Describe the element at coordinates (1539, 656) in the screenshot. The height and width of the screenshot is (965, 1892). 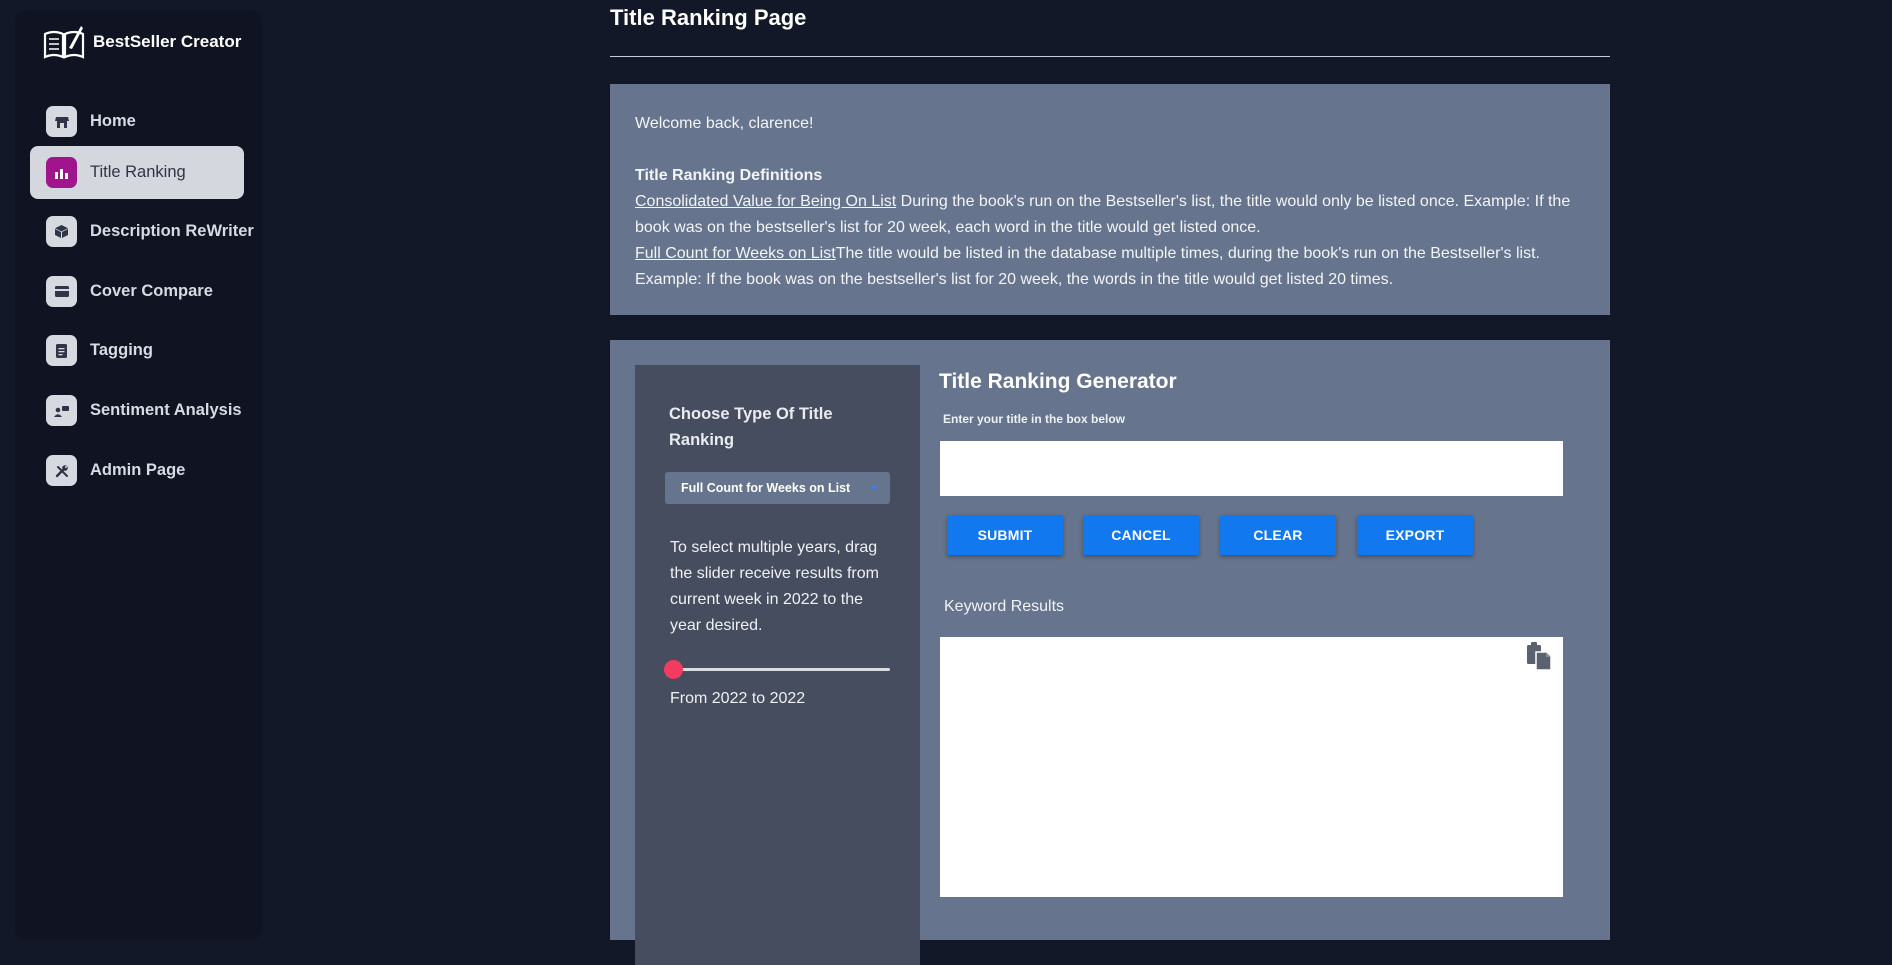
I see `clipboard-copy-icon` at that location.